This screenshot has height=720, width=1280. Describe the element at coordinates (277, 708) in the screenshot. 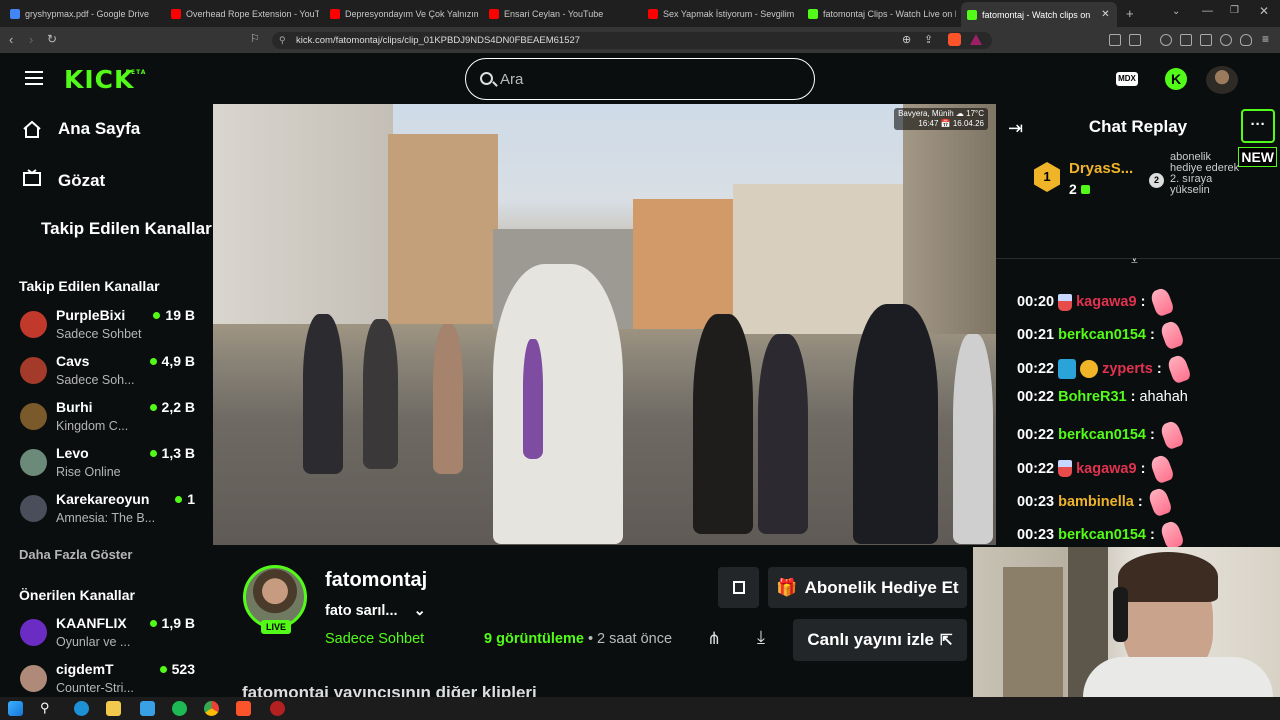

I see `obs-icon` at that location.